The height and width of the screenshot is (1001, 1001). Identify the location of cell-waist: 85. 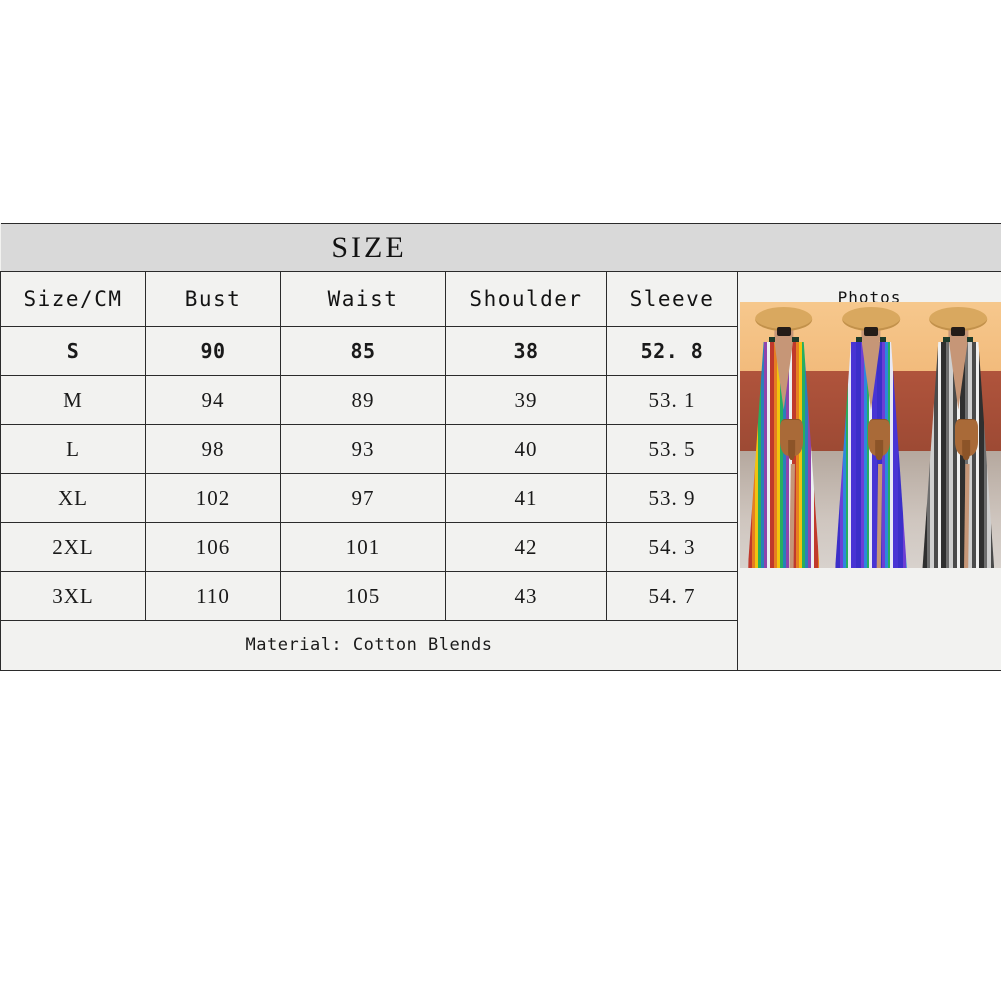
(363, 351).